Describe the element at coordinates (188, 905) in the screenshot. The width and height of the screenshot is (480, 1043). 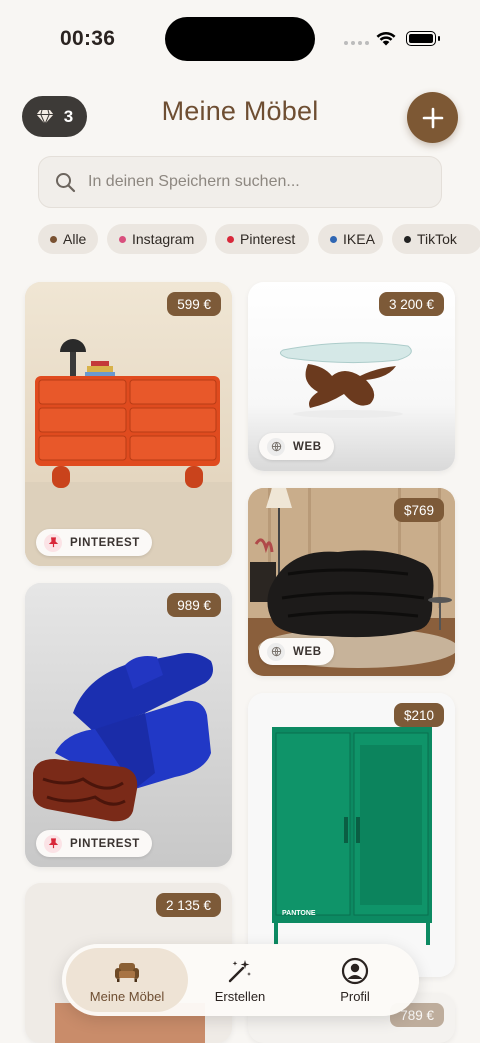
I see `price-badge: 2 135 €` at that location.